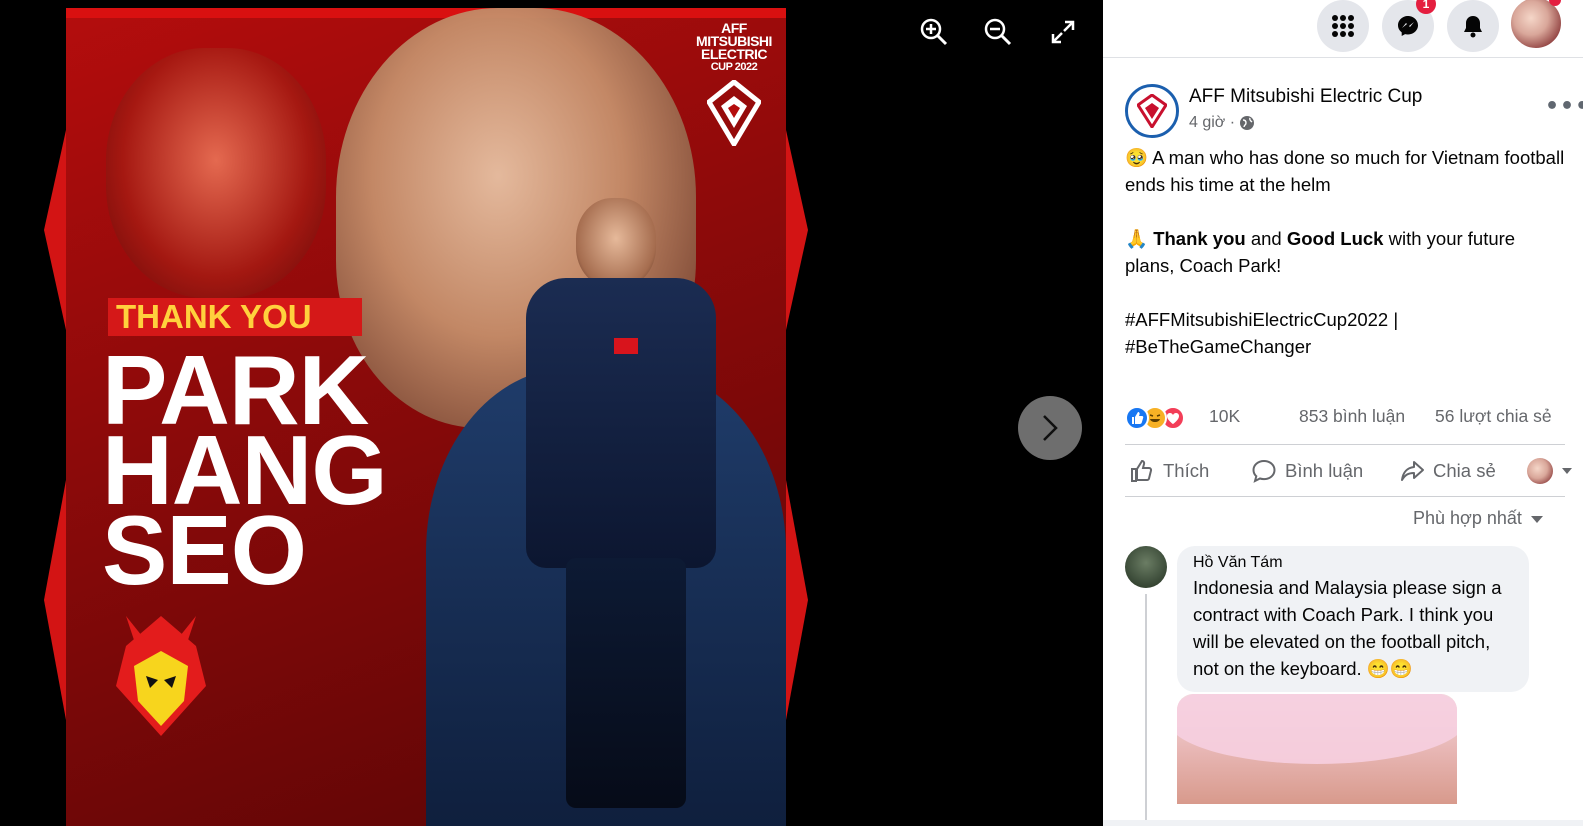 The width and height of the screenshot is (1583, 826). Describe the element at coordinates (616, 243) in the screenshot. I see `coach-head` at that location.